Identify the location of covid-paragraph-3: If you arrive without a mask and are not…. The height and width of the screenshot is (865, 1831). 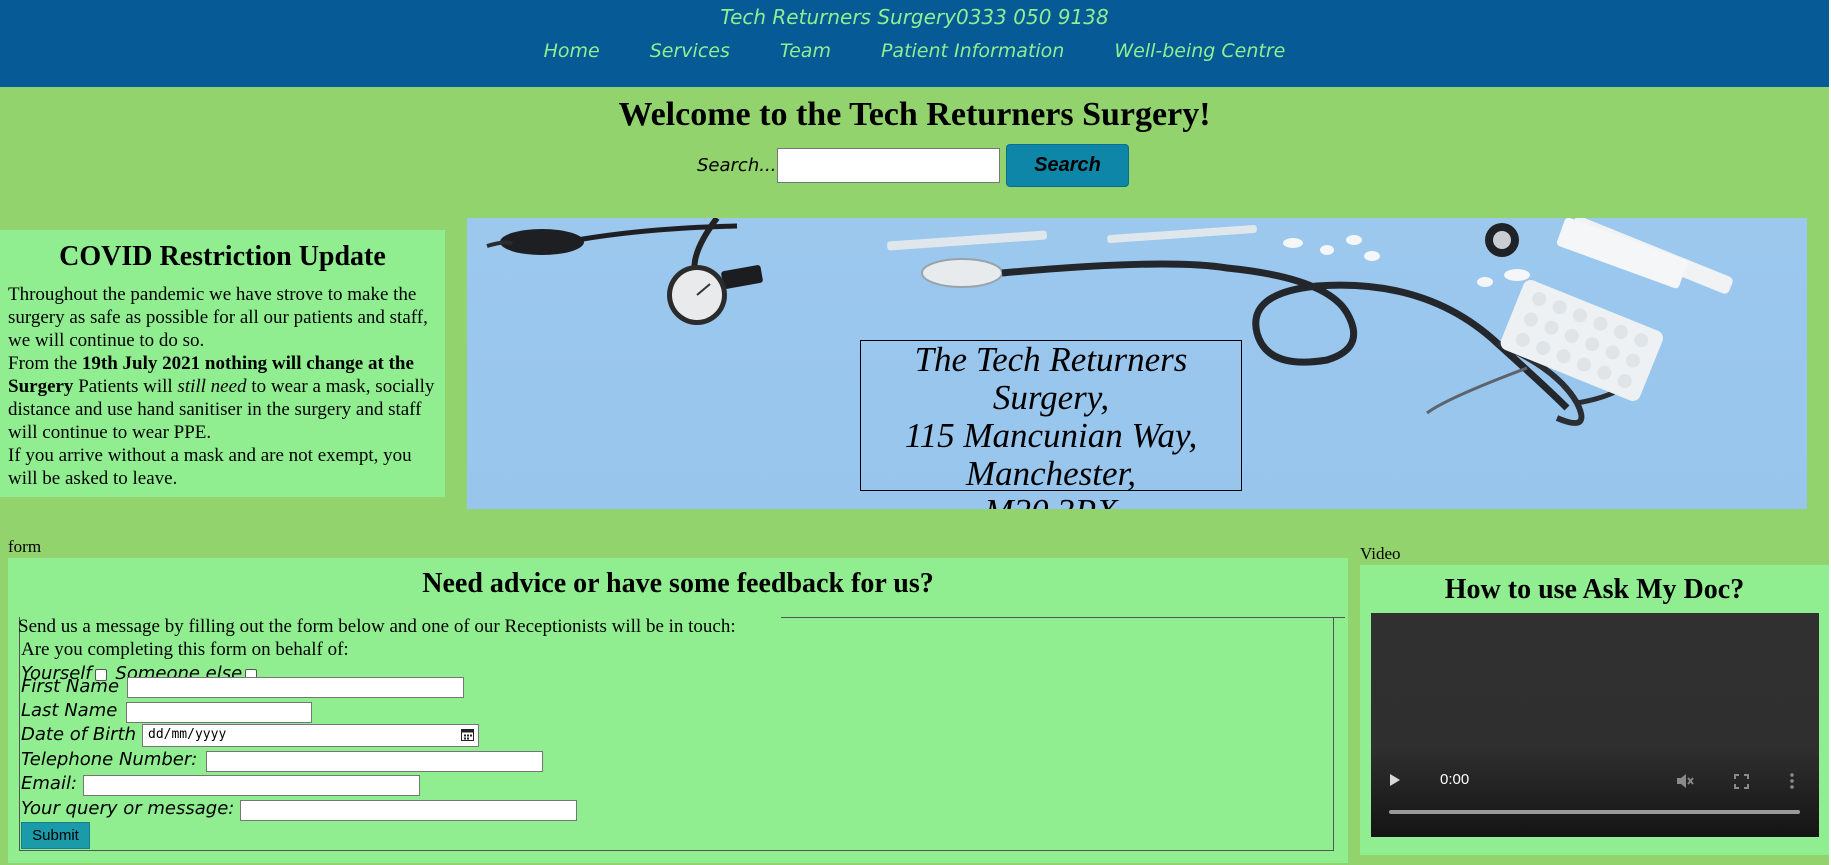
(210, 467).